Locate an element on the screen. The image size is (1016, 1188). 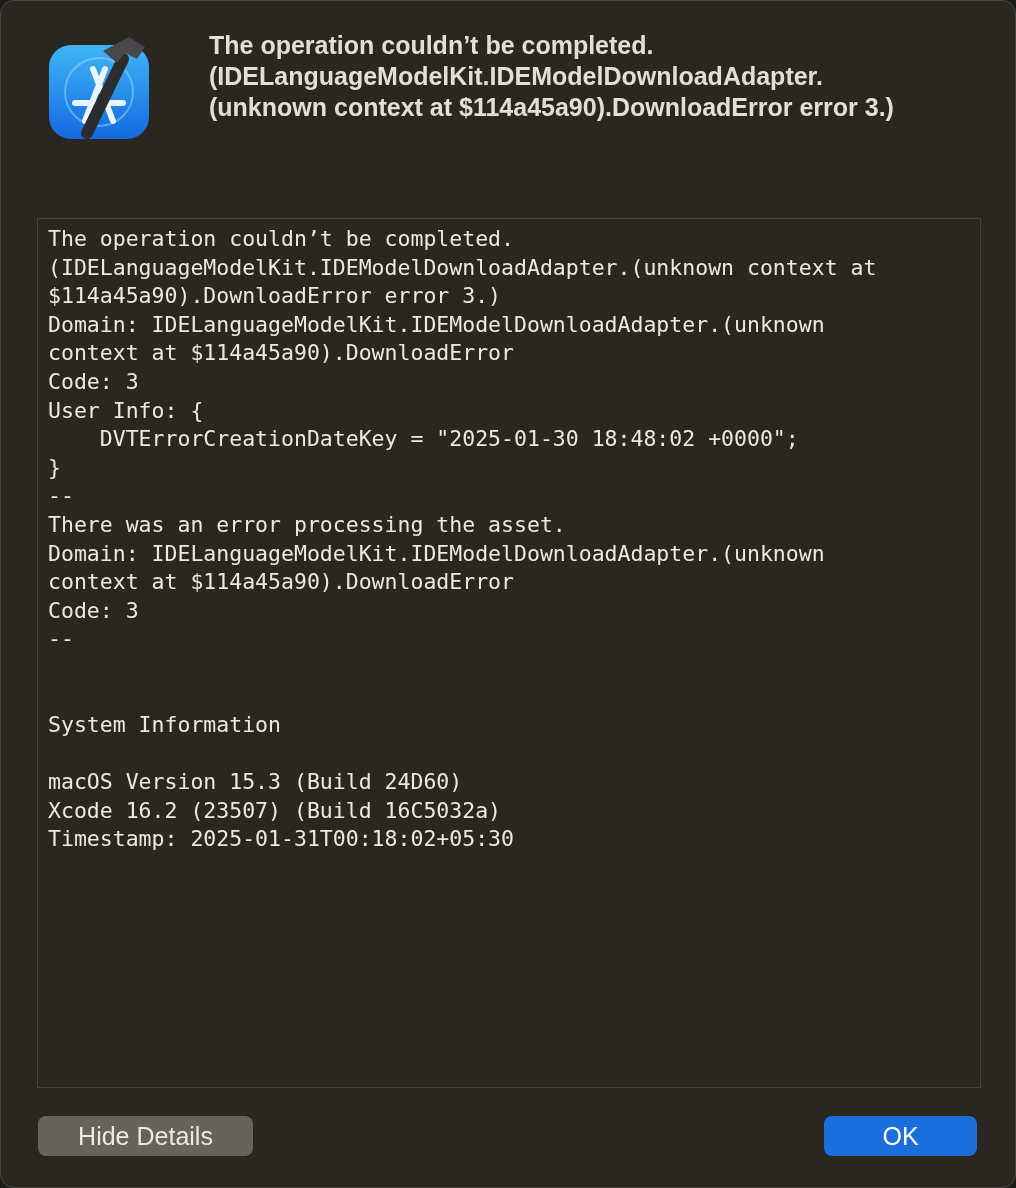
alert-message: The operation couldn’t be completed. (IDELanguageModelKit.IDEModelDownloadAdapter.(unknown context at $114a45a90).DownloadError error 3.) is located at coordinates (552, 76).